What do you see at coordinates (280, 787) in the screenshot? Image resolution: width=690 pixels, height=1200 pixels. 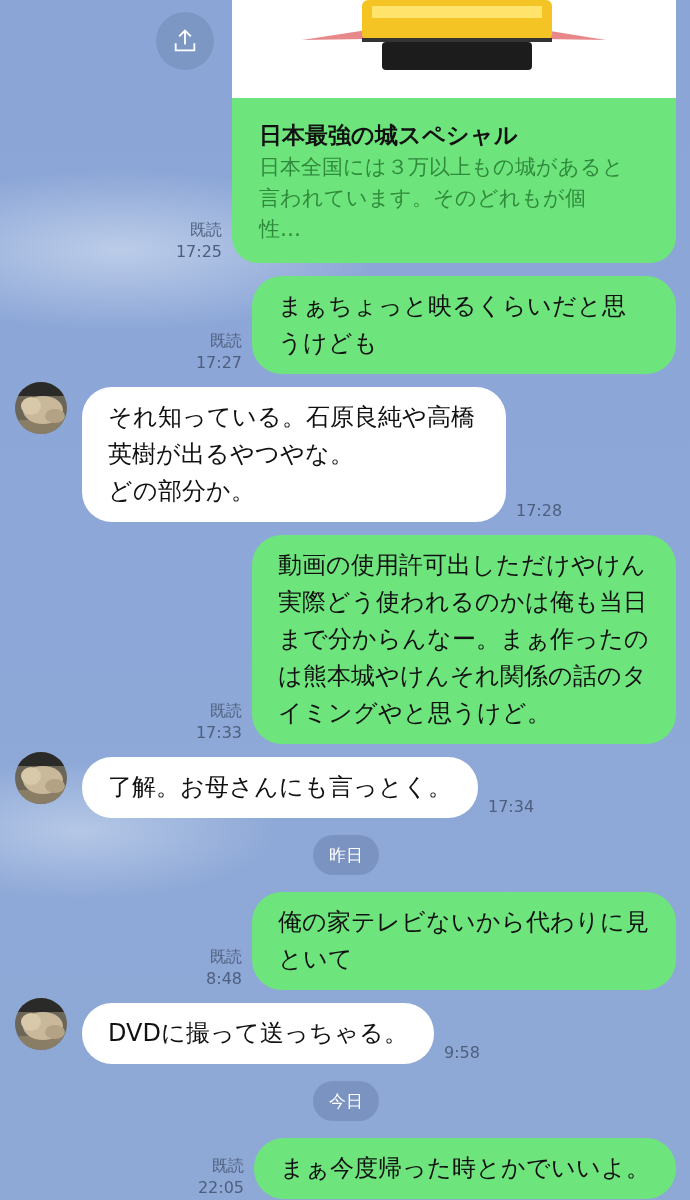 I see `message-bubble: 了解。お母さんにも言っとく。` at bounding box center [280, 787].